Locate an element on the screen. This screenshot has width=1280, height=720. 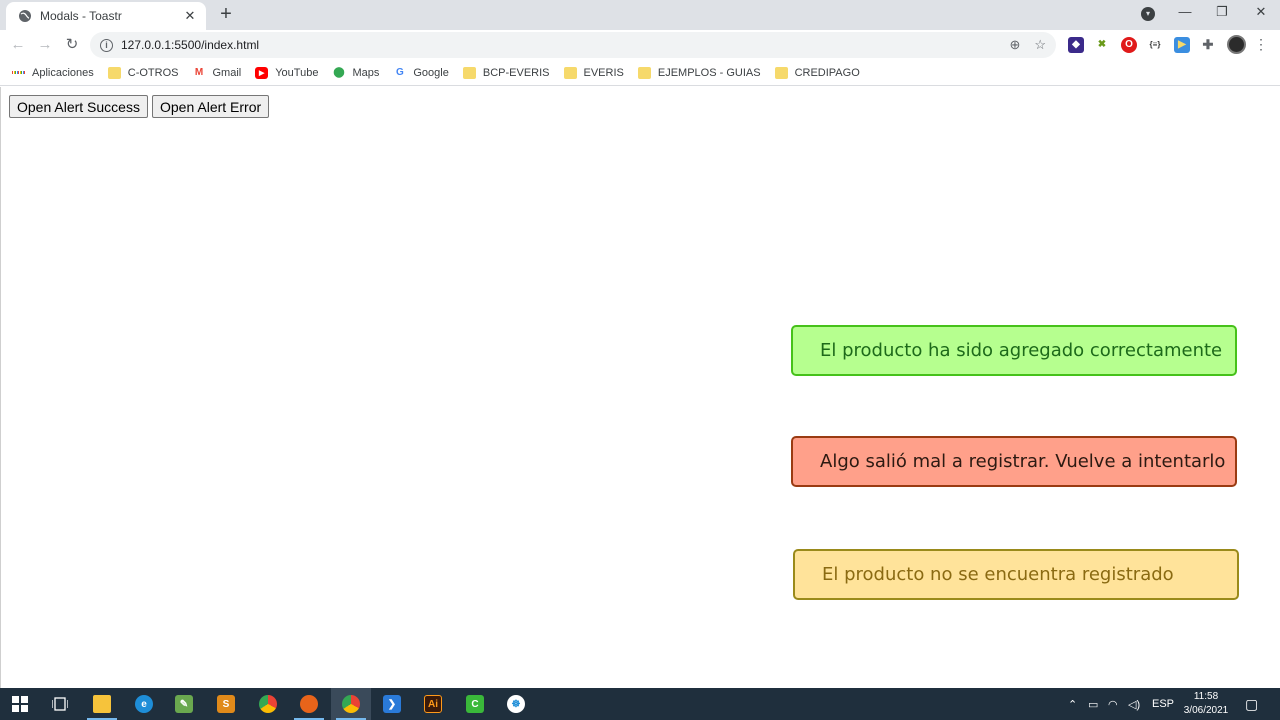
bookmark-maps: ⬤ Maps is located at coordinates (355, 73).